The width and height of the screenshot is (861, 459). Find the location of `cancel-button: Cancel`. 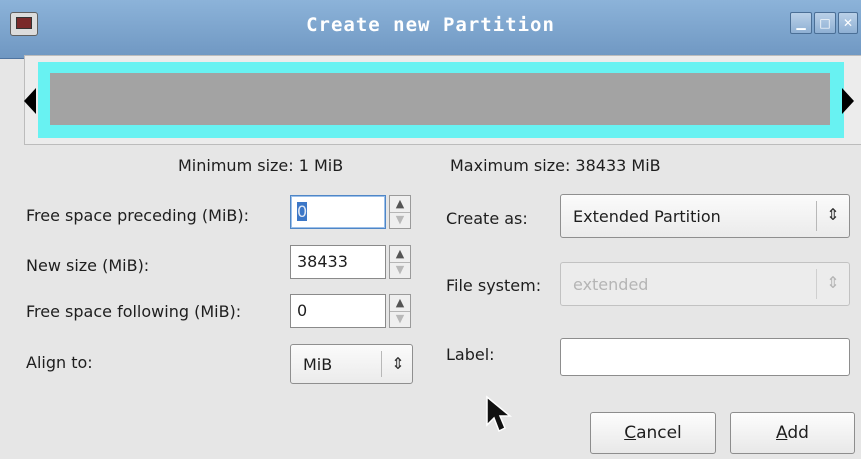

cancel-button: Cancel is located at coordinates (653, 433).